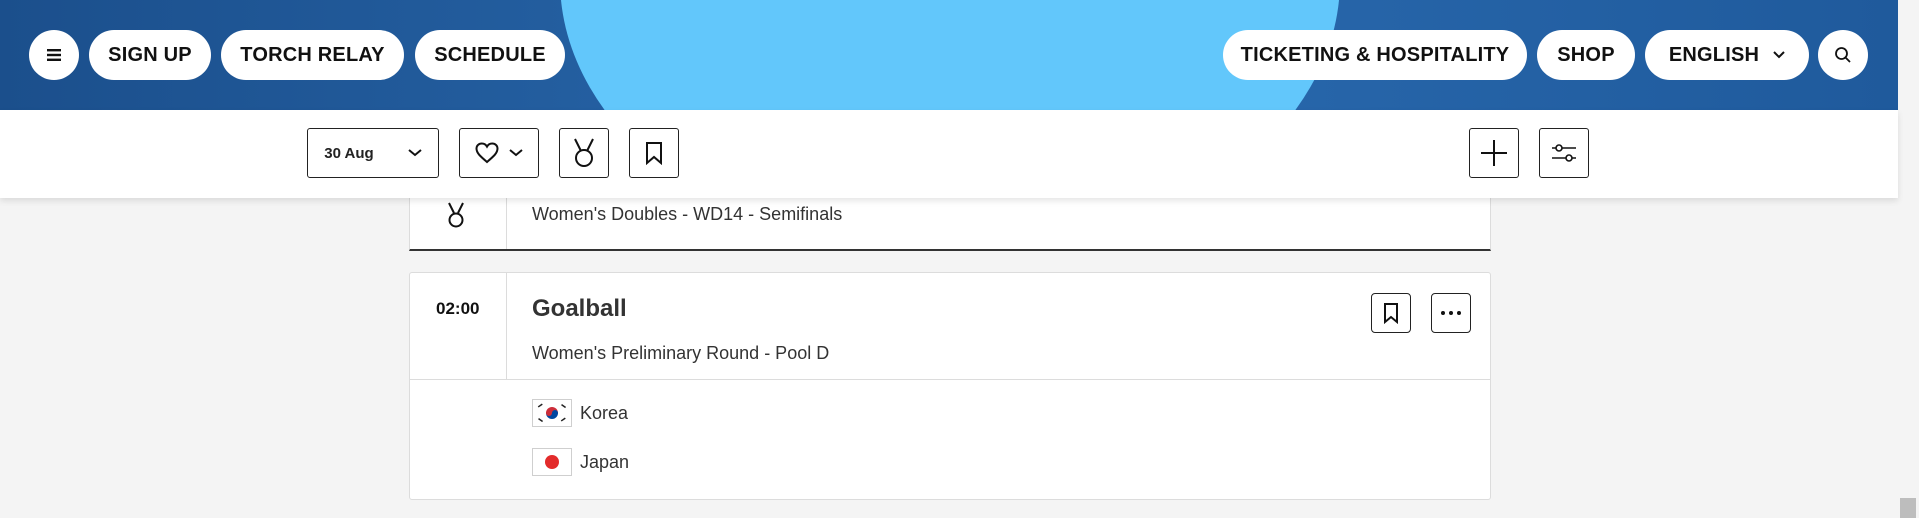  Describe the element at coordinates (552, 462) in the screenshot. I see `japan-flag-icon` at that location.